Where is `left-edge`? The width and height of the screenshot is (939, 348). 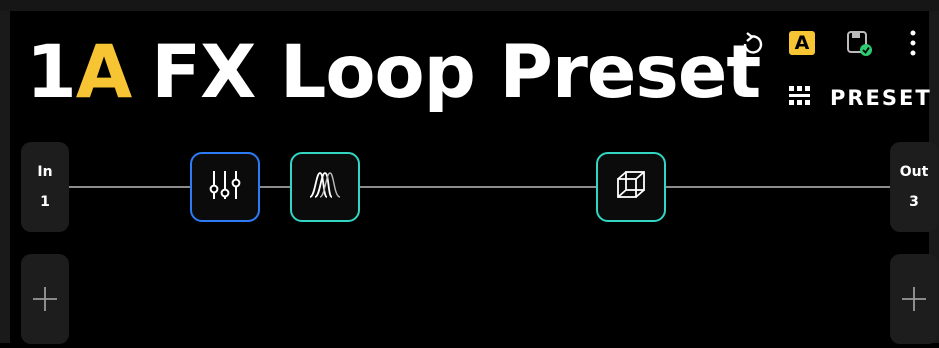 left-edge is located at coordinates (5, 177).